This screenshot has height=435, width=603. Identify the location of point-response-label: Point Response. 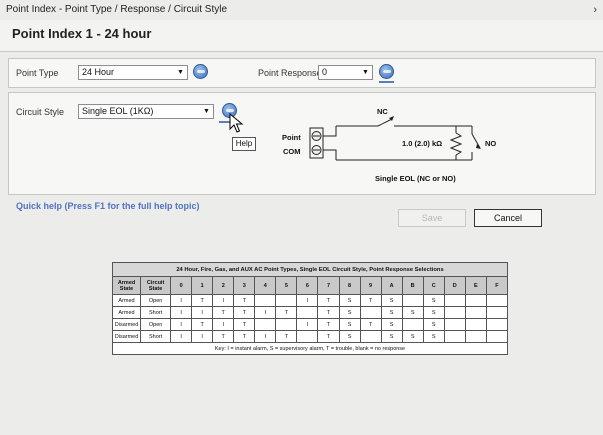
(290, 73).